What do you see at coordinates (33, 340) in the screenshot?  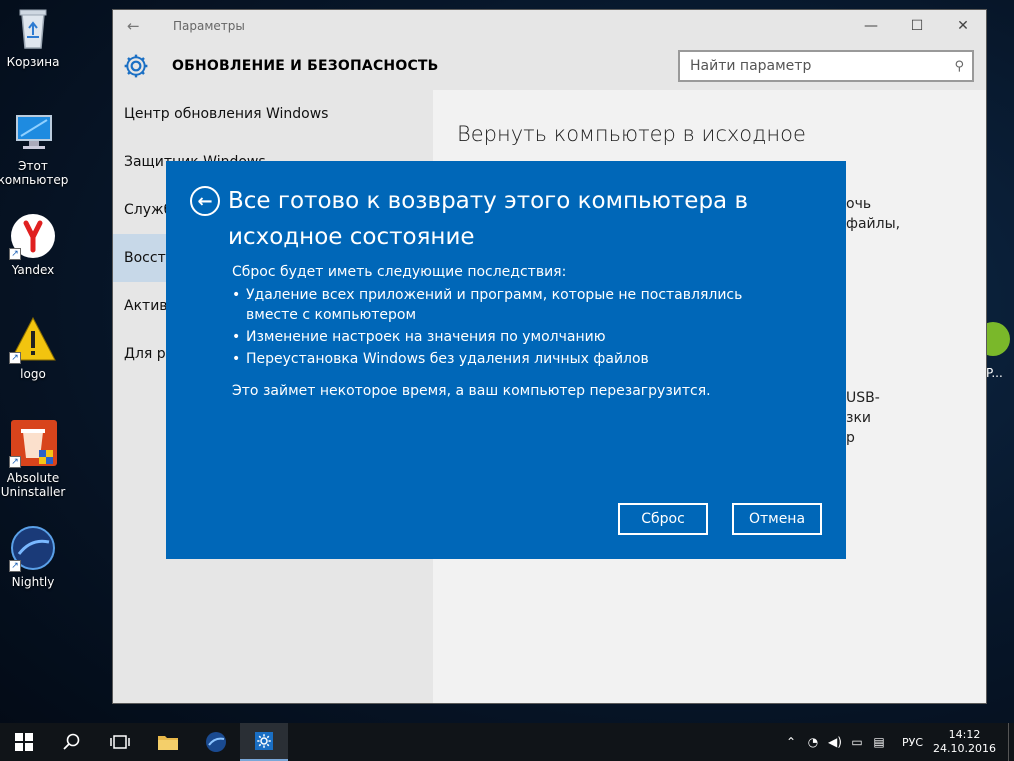 I see `warning-icon: ↗` at bounding box center [33, 340].